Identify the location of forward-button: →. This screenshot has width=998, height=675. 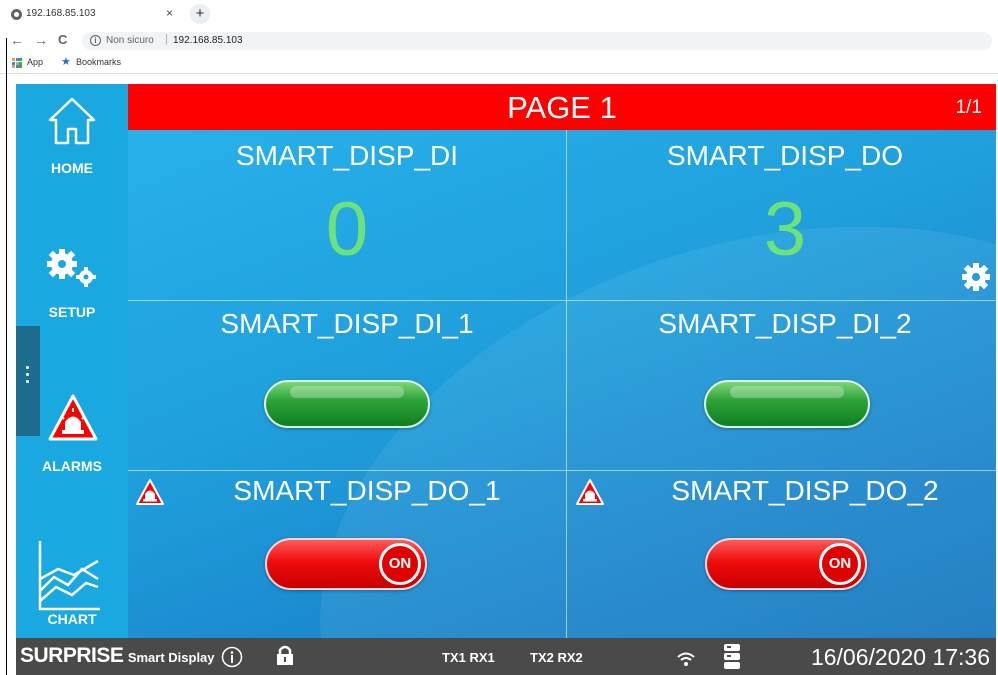
(41, 40).